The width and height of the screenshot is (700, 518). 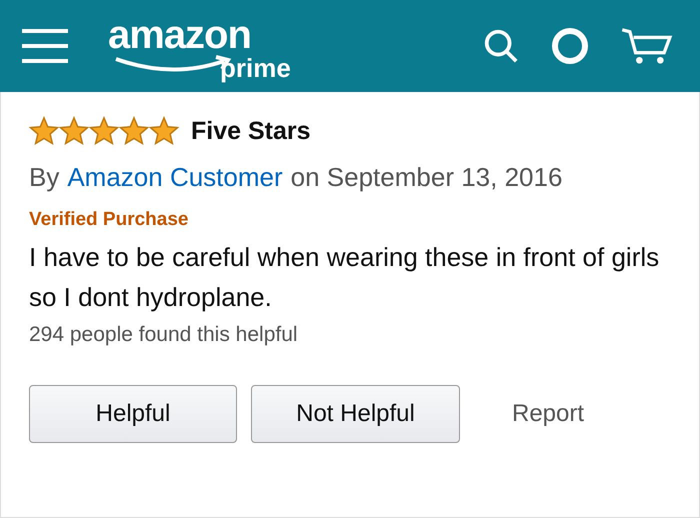 I want to click on vote-button: Helpful, so click(x=133, y=414).